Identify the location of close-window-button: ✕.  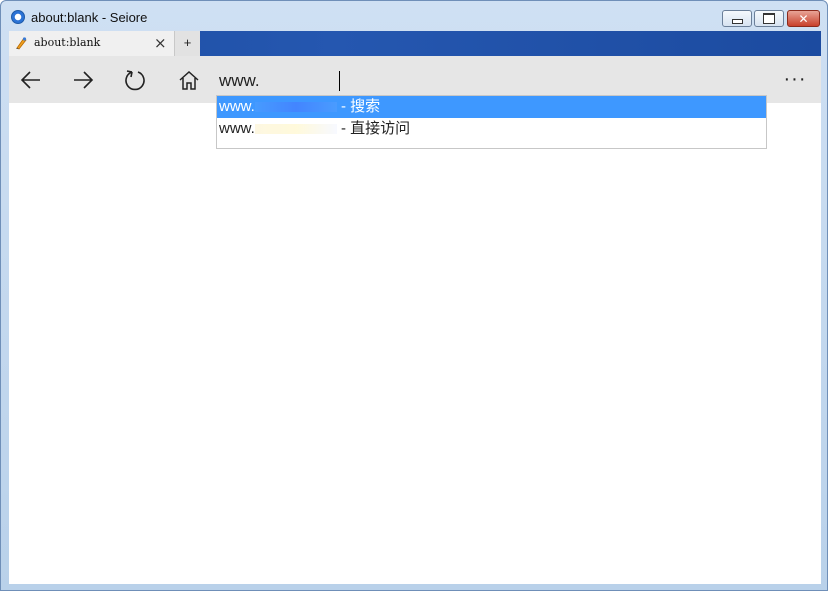
(803, 18).